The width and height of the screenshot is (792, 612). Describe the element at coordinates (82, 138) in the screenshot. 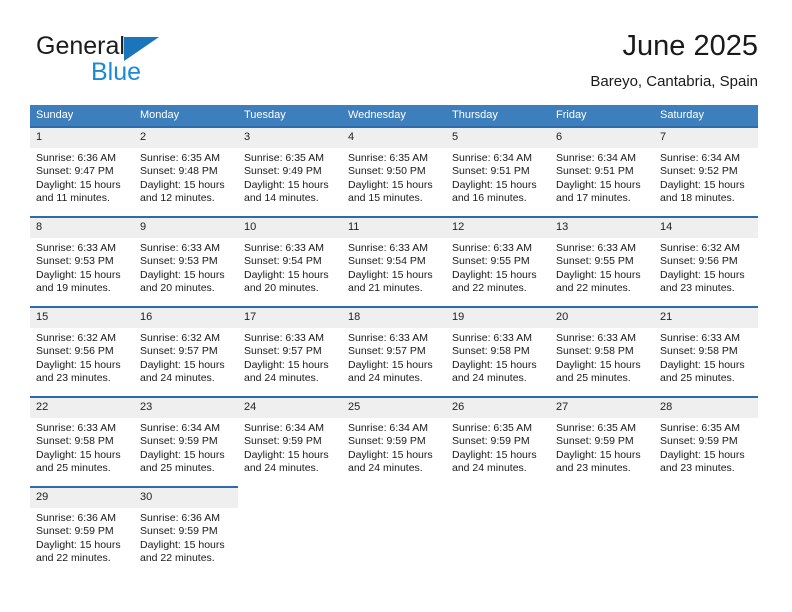

I see `day-number: 1` at that location.